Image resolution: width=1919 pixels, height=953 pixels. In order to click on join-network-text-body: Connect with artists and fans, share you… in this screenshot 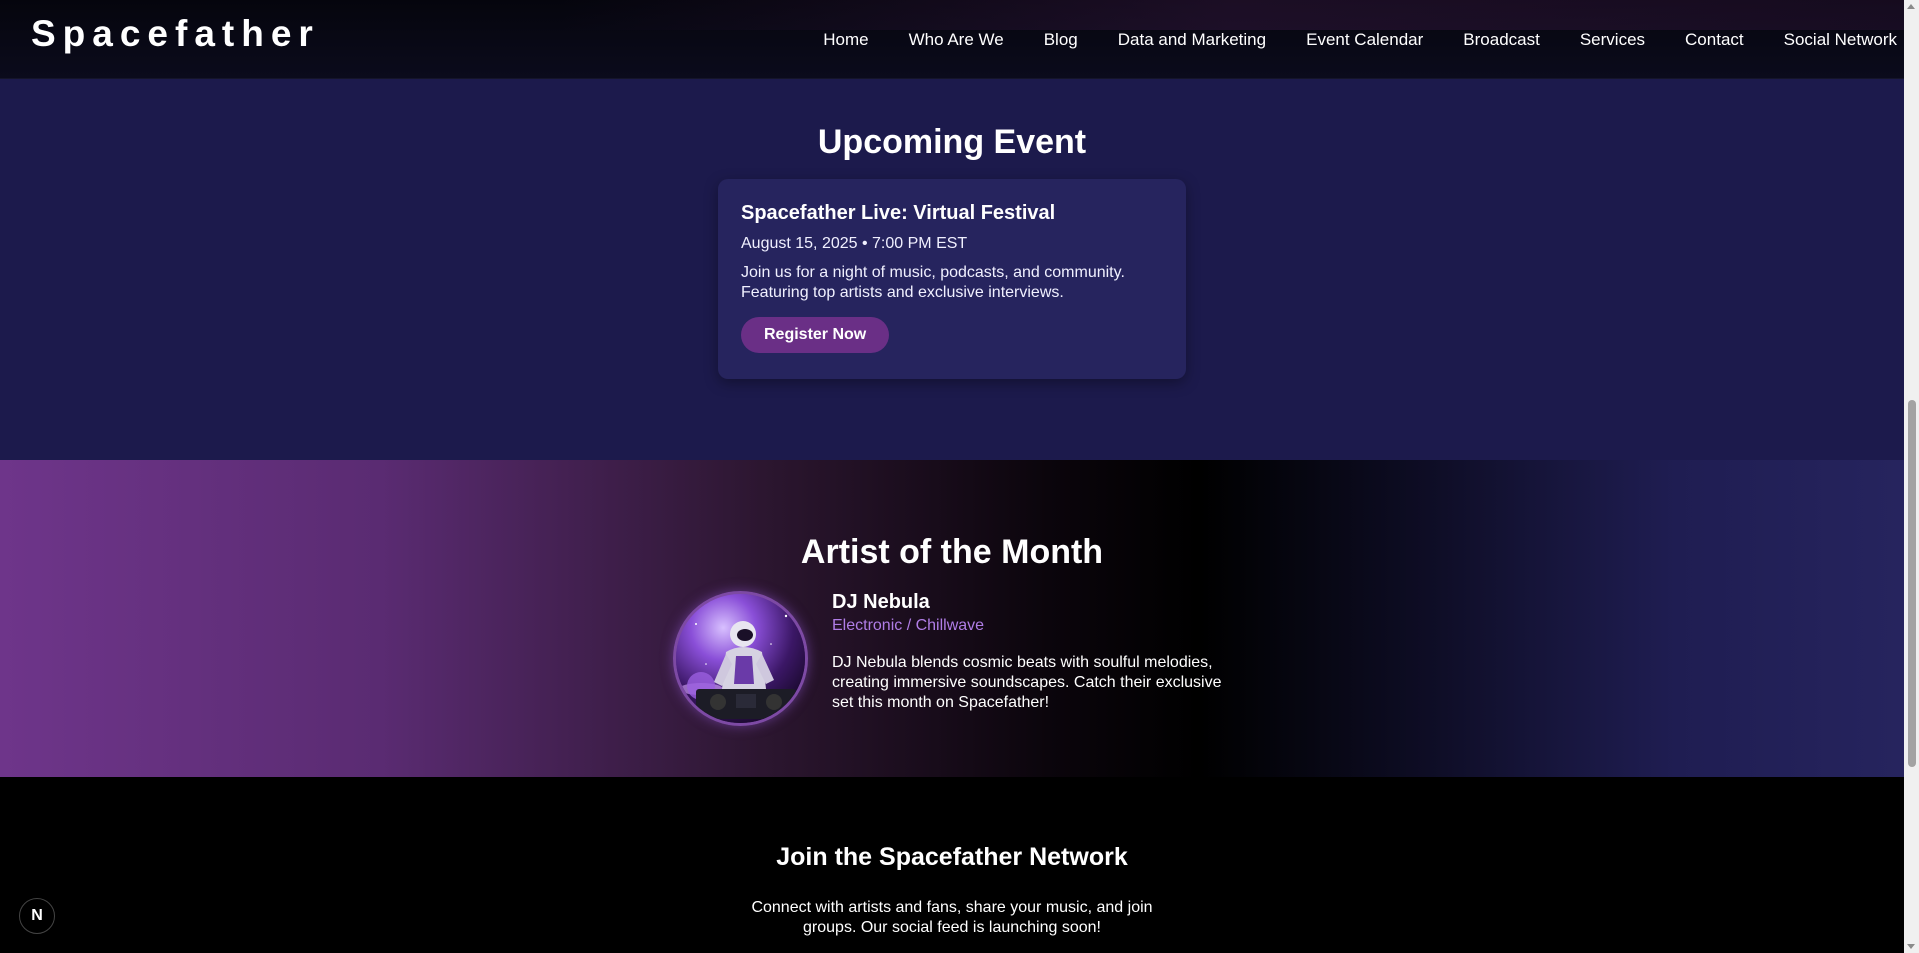, I will do `click(952, 917)`.